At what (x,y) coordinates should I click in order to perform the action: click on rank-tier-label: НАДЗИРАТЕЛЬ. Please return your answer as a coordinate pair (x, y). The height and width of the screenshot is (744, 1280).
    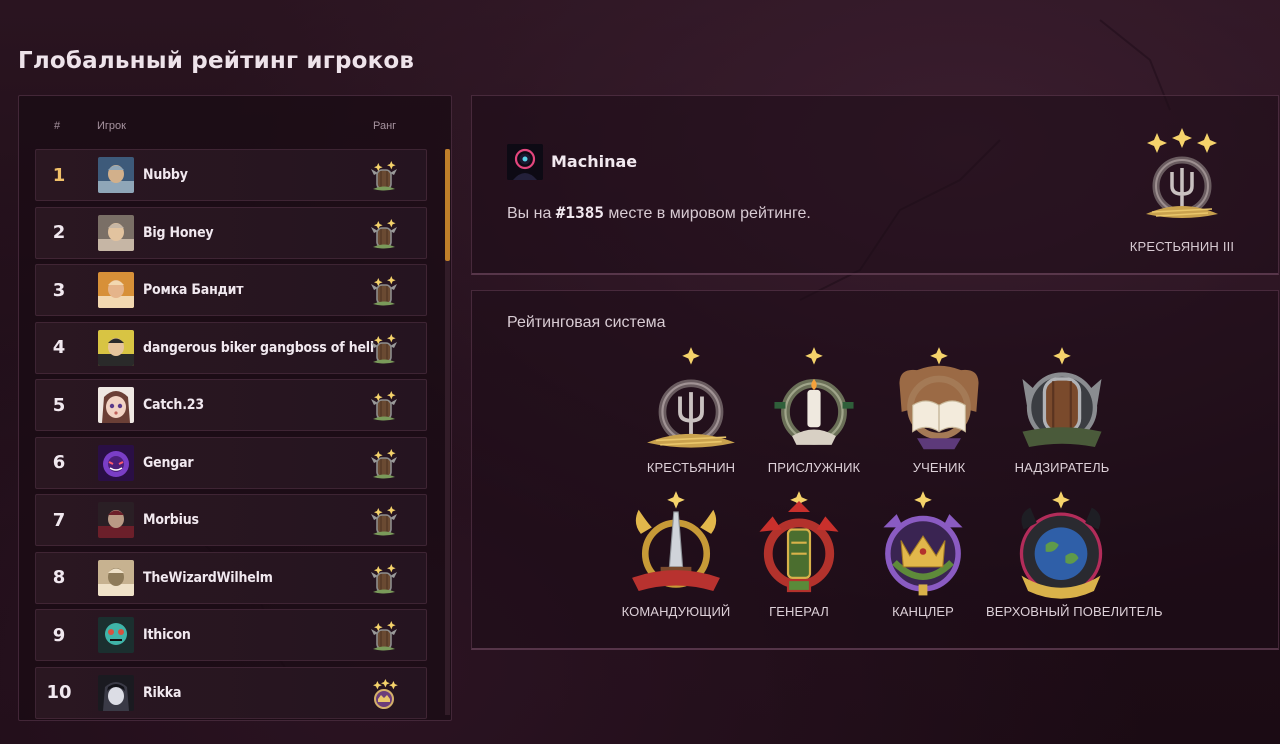
    Looking at the image, I should click on (1062, 467).